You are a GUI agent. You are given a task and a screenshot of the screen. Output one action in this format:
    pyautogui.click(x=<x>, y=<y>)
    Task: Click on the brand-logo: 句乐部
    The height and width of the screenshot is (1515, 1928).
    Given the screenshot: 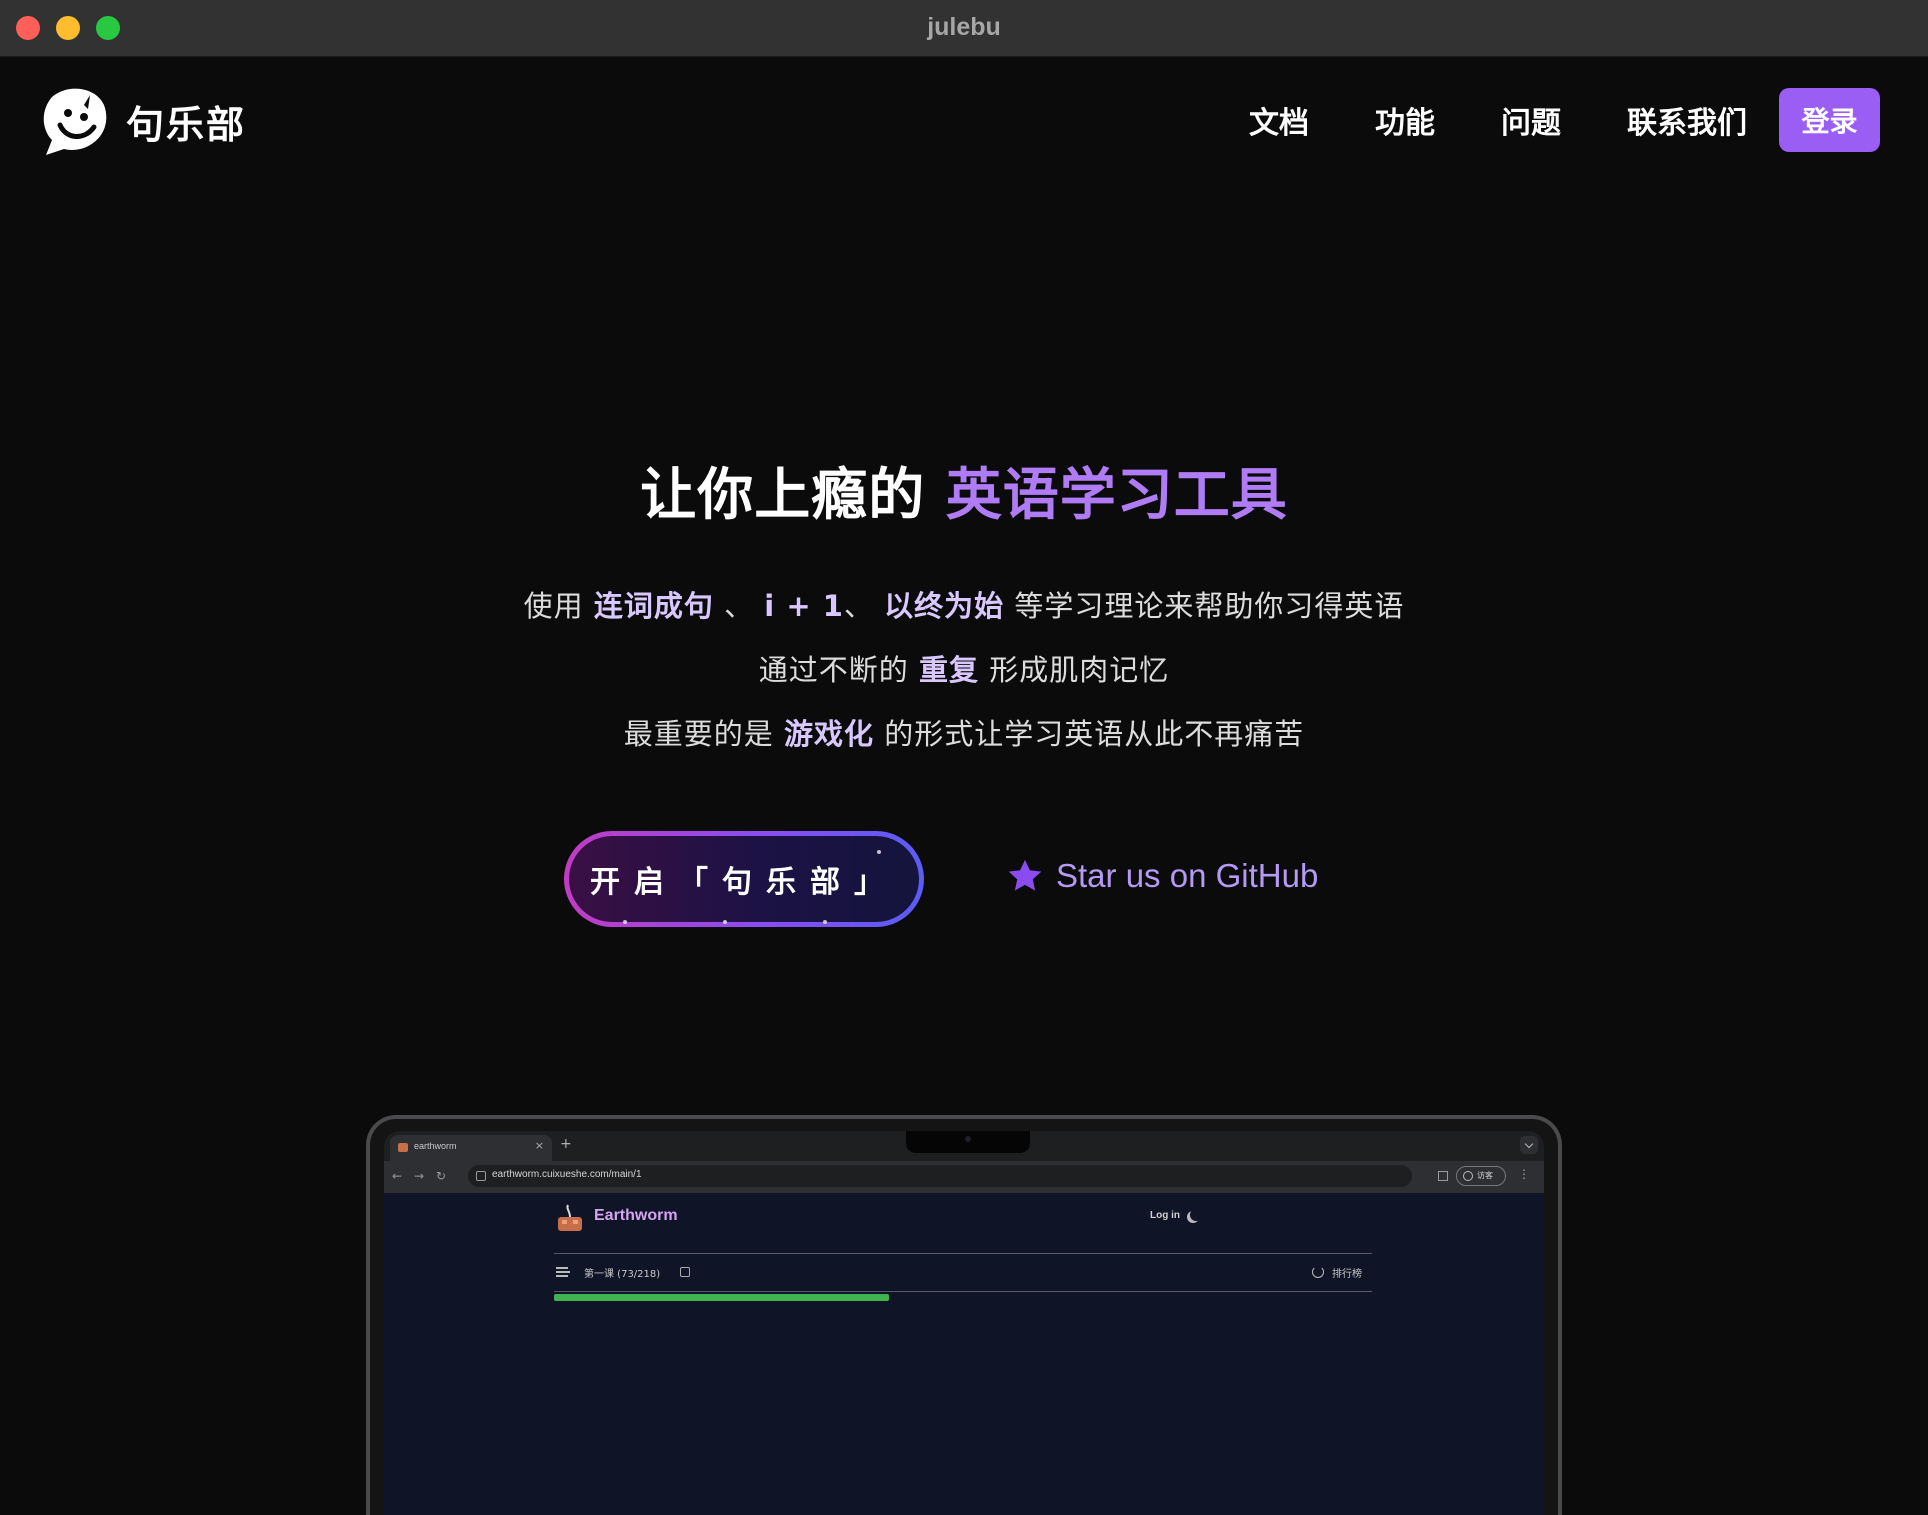 What is the action you would take?
    pyautogui.click(x=142, y=121)
    